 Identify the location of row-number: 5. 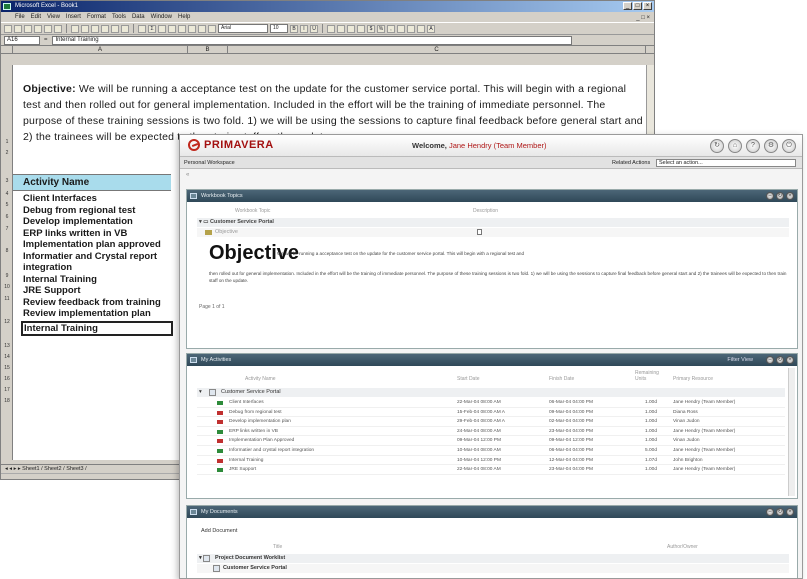
(7, 205).